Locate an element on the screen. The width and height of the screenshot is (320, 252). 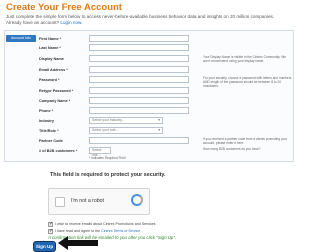
recaptcha-widget: I'm not a robot is located at coordinates (99, 201).